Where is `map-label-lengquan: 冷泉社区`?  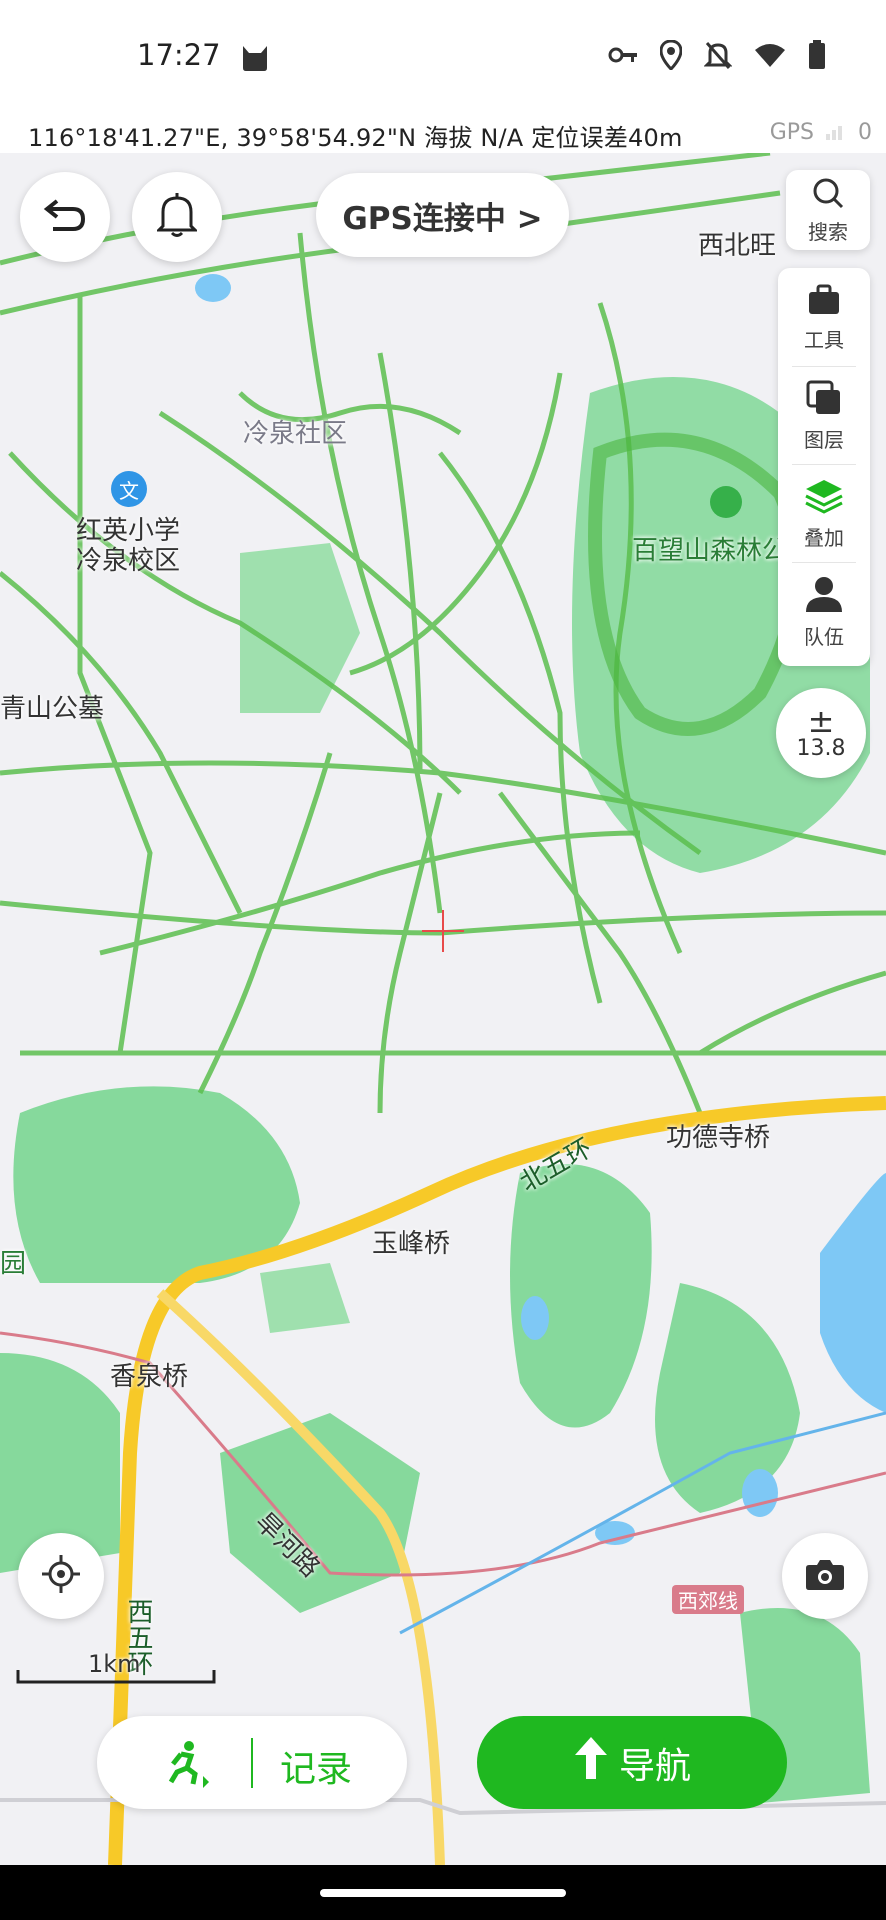 map-label-lengquan: 冷泉社区 is located at coordinates (295, 434).